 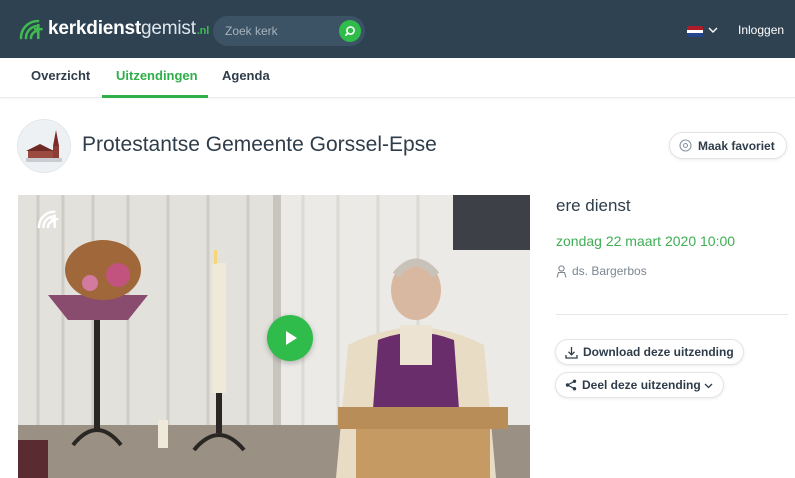 I want to click on top-navigation-bar: kerkdienstgemist.nl Inloggen, so click(x=397, y=29).